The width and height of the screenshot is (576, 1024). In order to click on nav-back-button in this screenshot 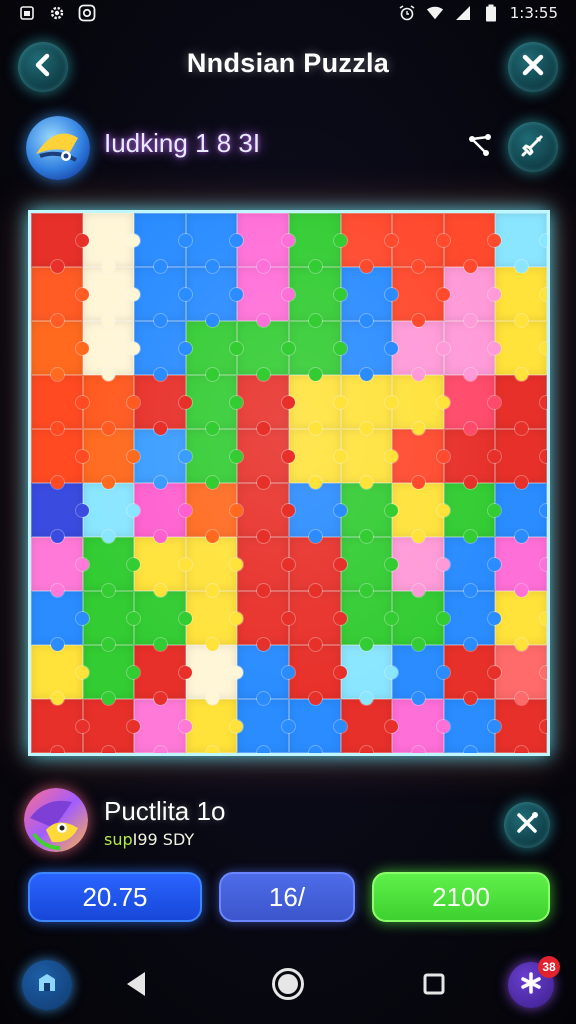, I will do `click(136, 986)`.